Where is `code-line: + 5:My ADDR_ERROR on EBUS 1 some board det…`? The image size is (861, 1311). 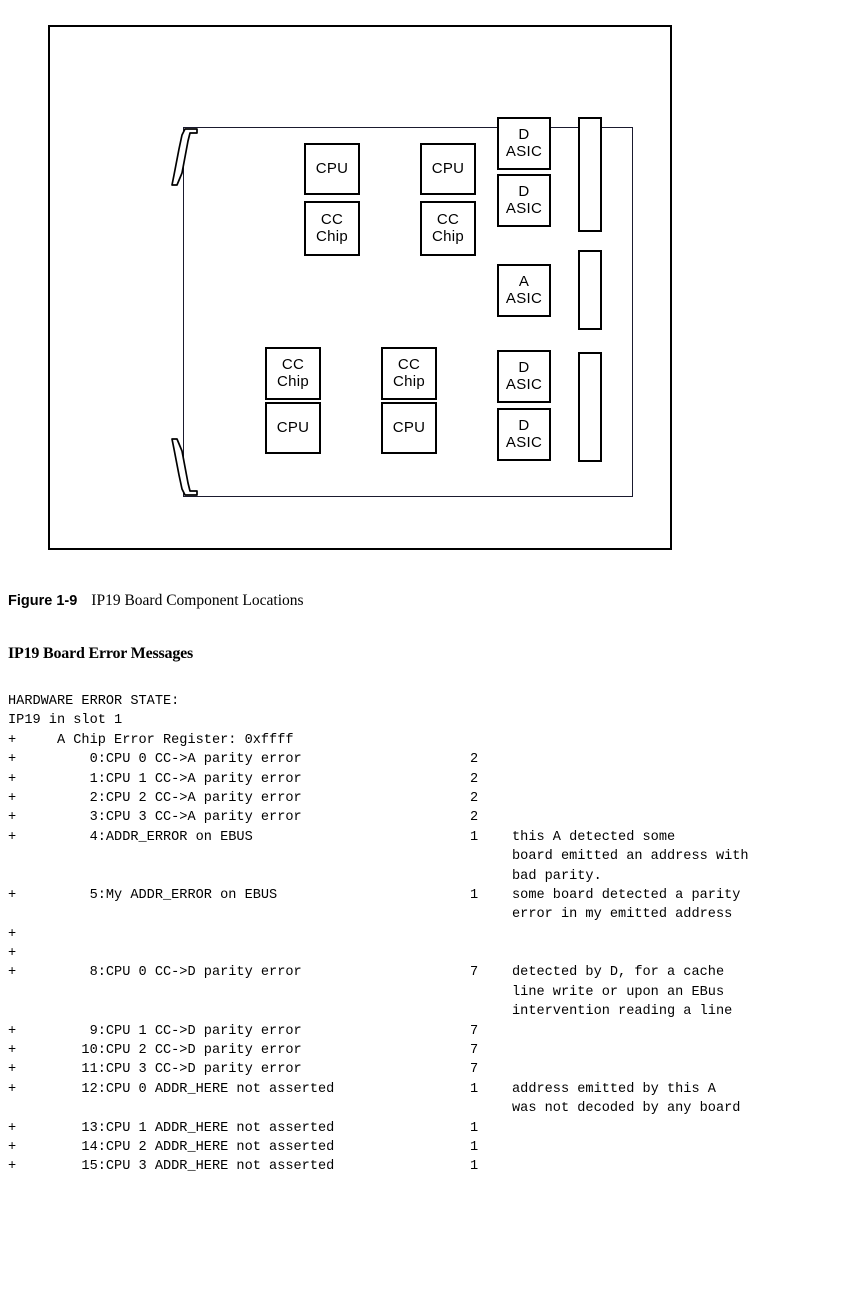
code-line: + 5:My ADDR_ERROR on EBUS 1 some board det… is located at coordinates (430, 895).